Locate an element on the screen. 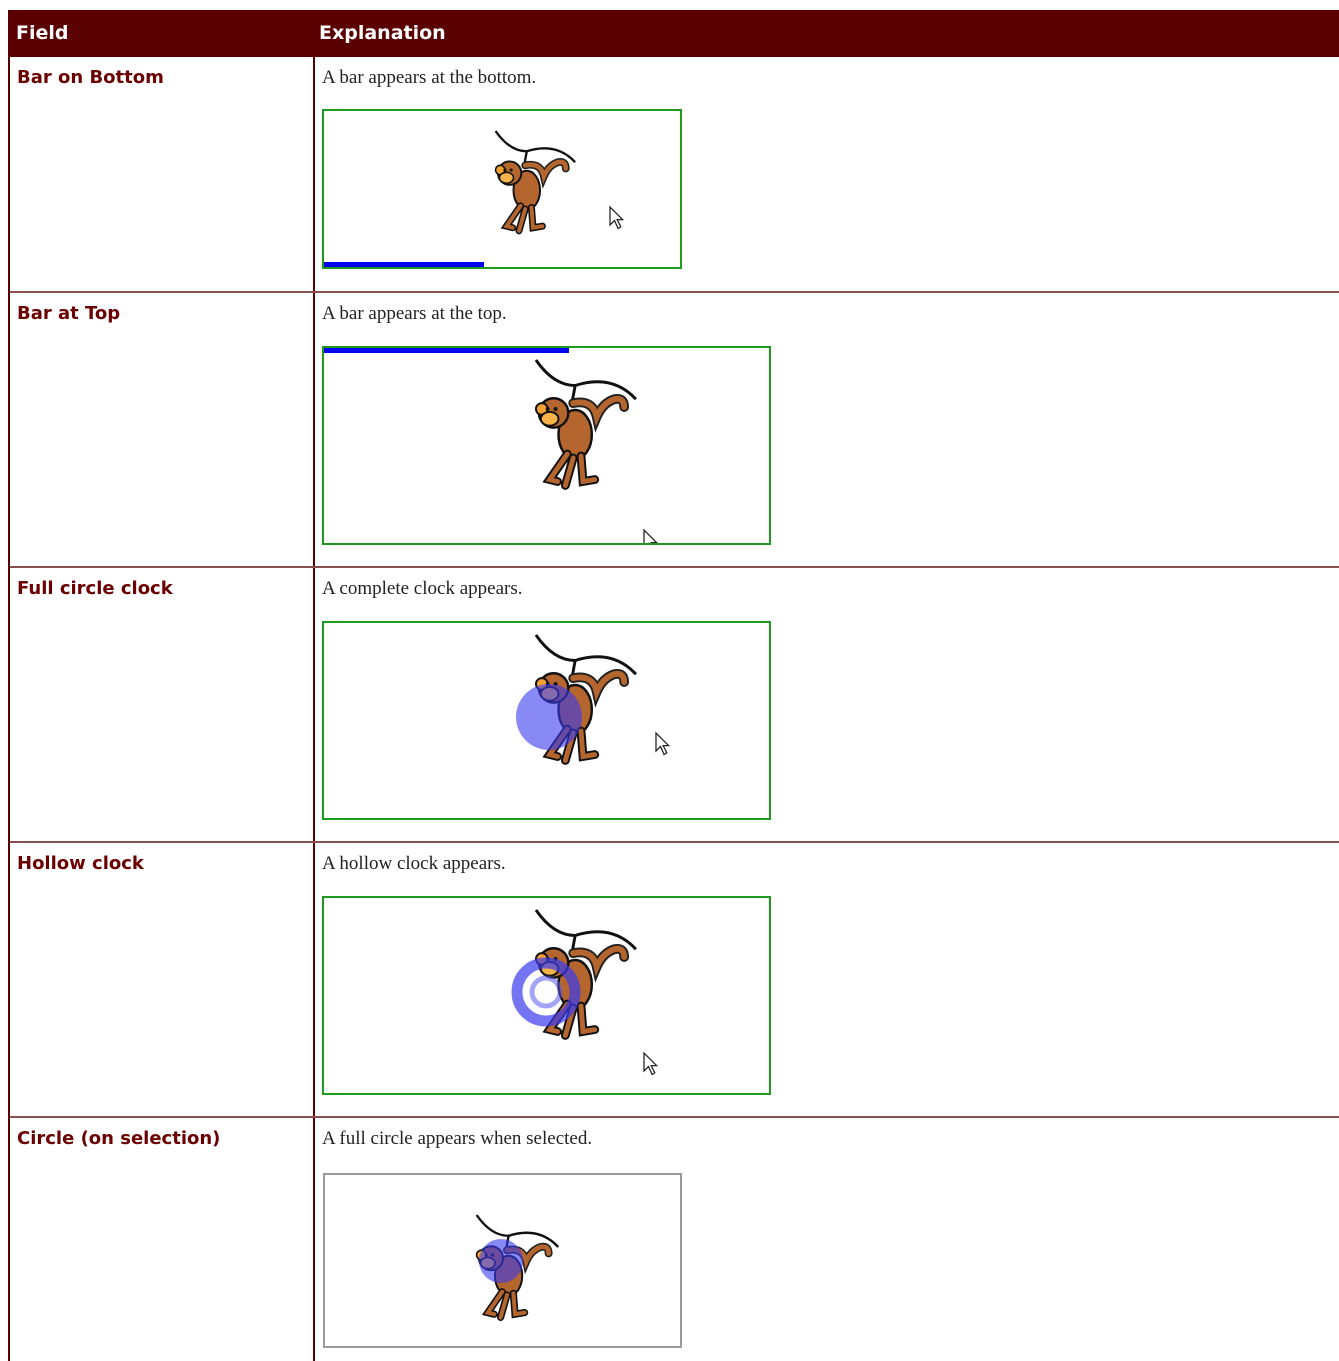 This screenshot has width=1339, height=1361. field-explanation: A full circle appears when selected. is located at coordinates (457, 1138).